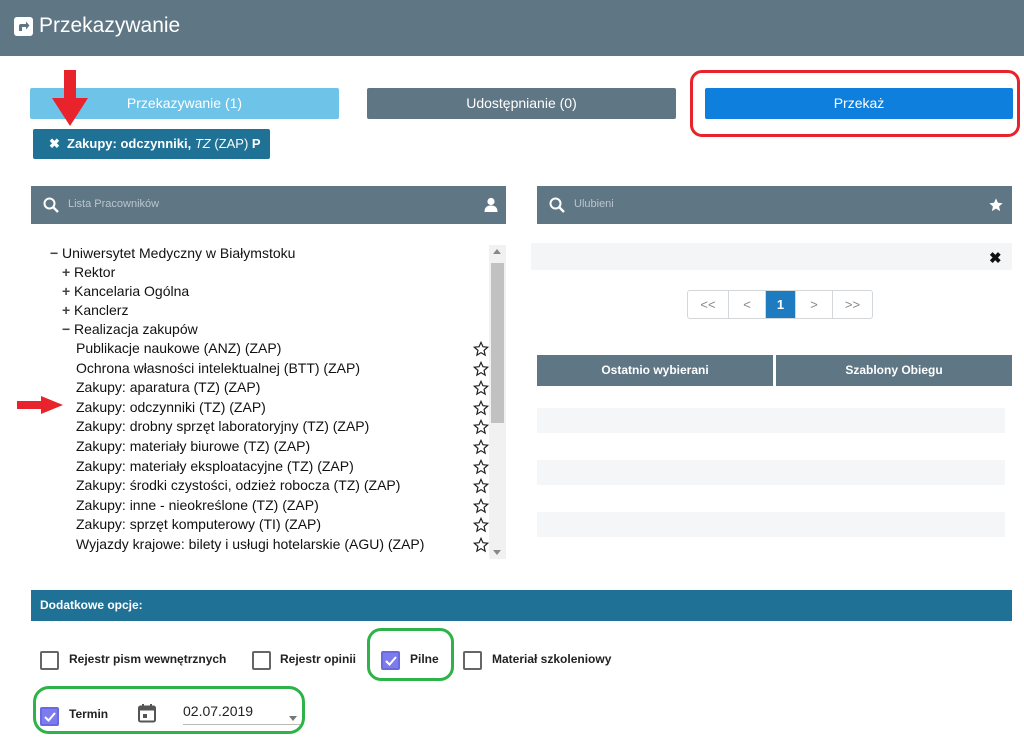 This screenshot has width=1024, height=738. I want to click on tree-leaf: Zakupy: odczynniki (TZ) (ZAP), so click(171, 407).